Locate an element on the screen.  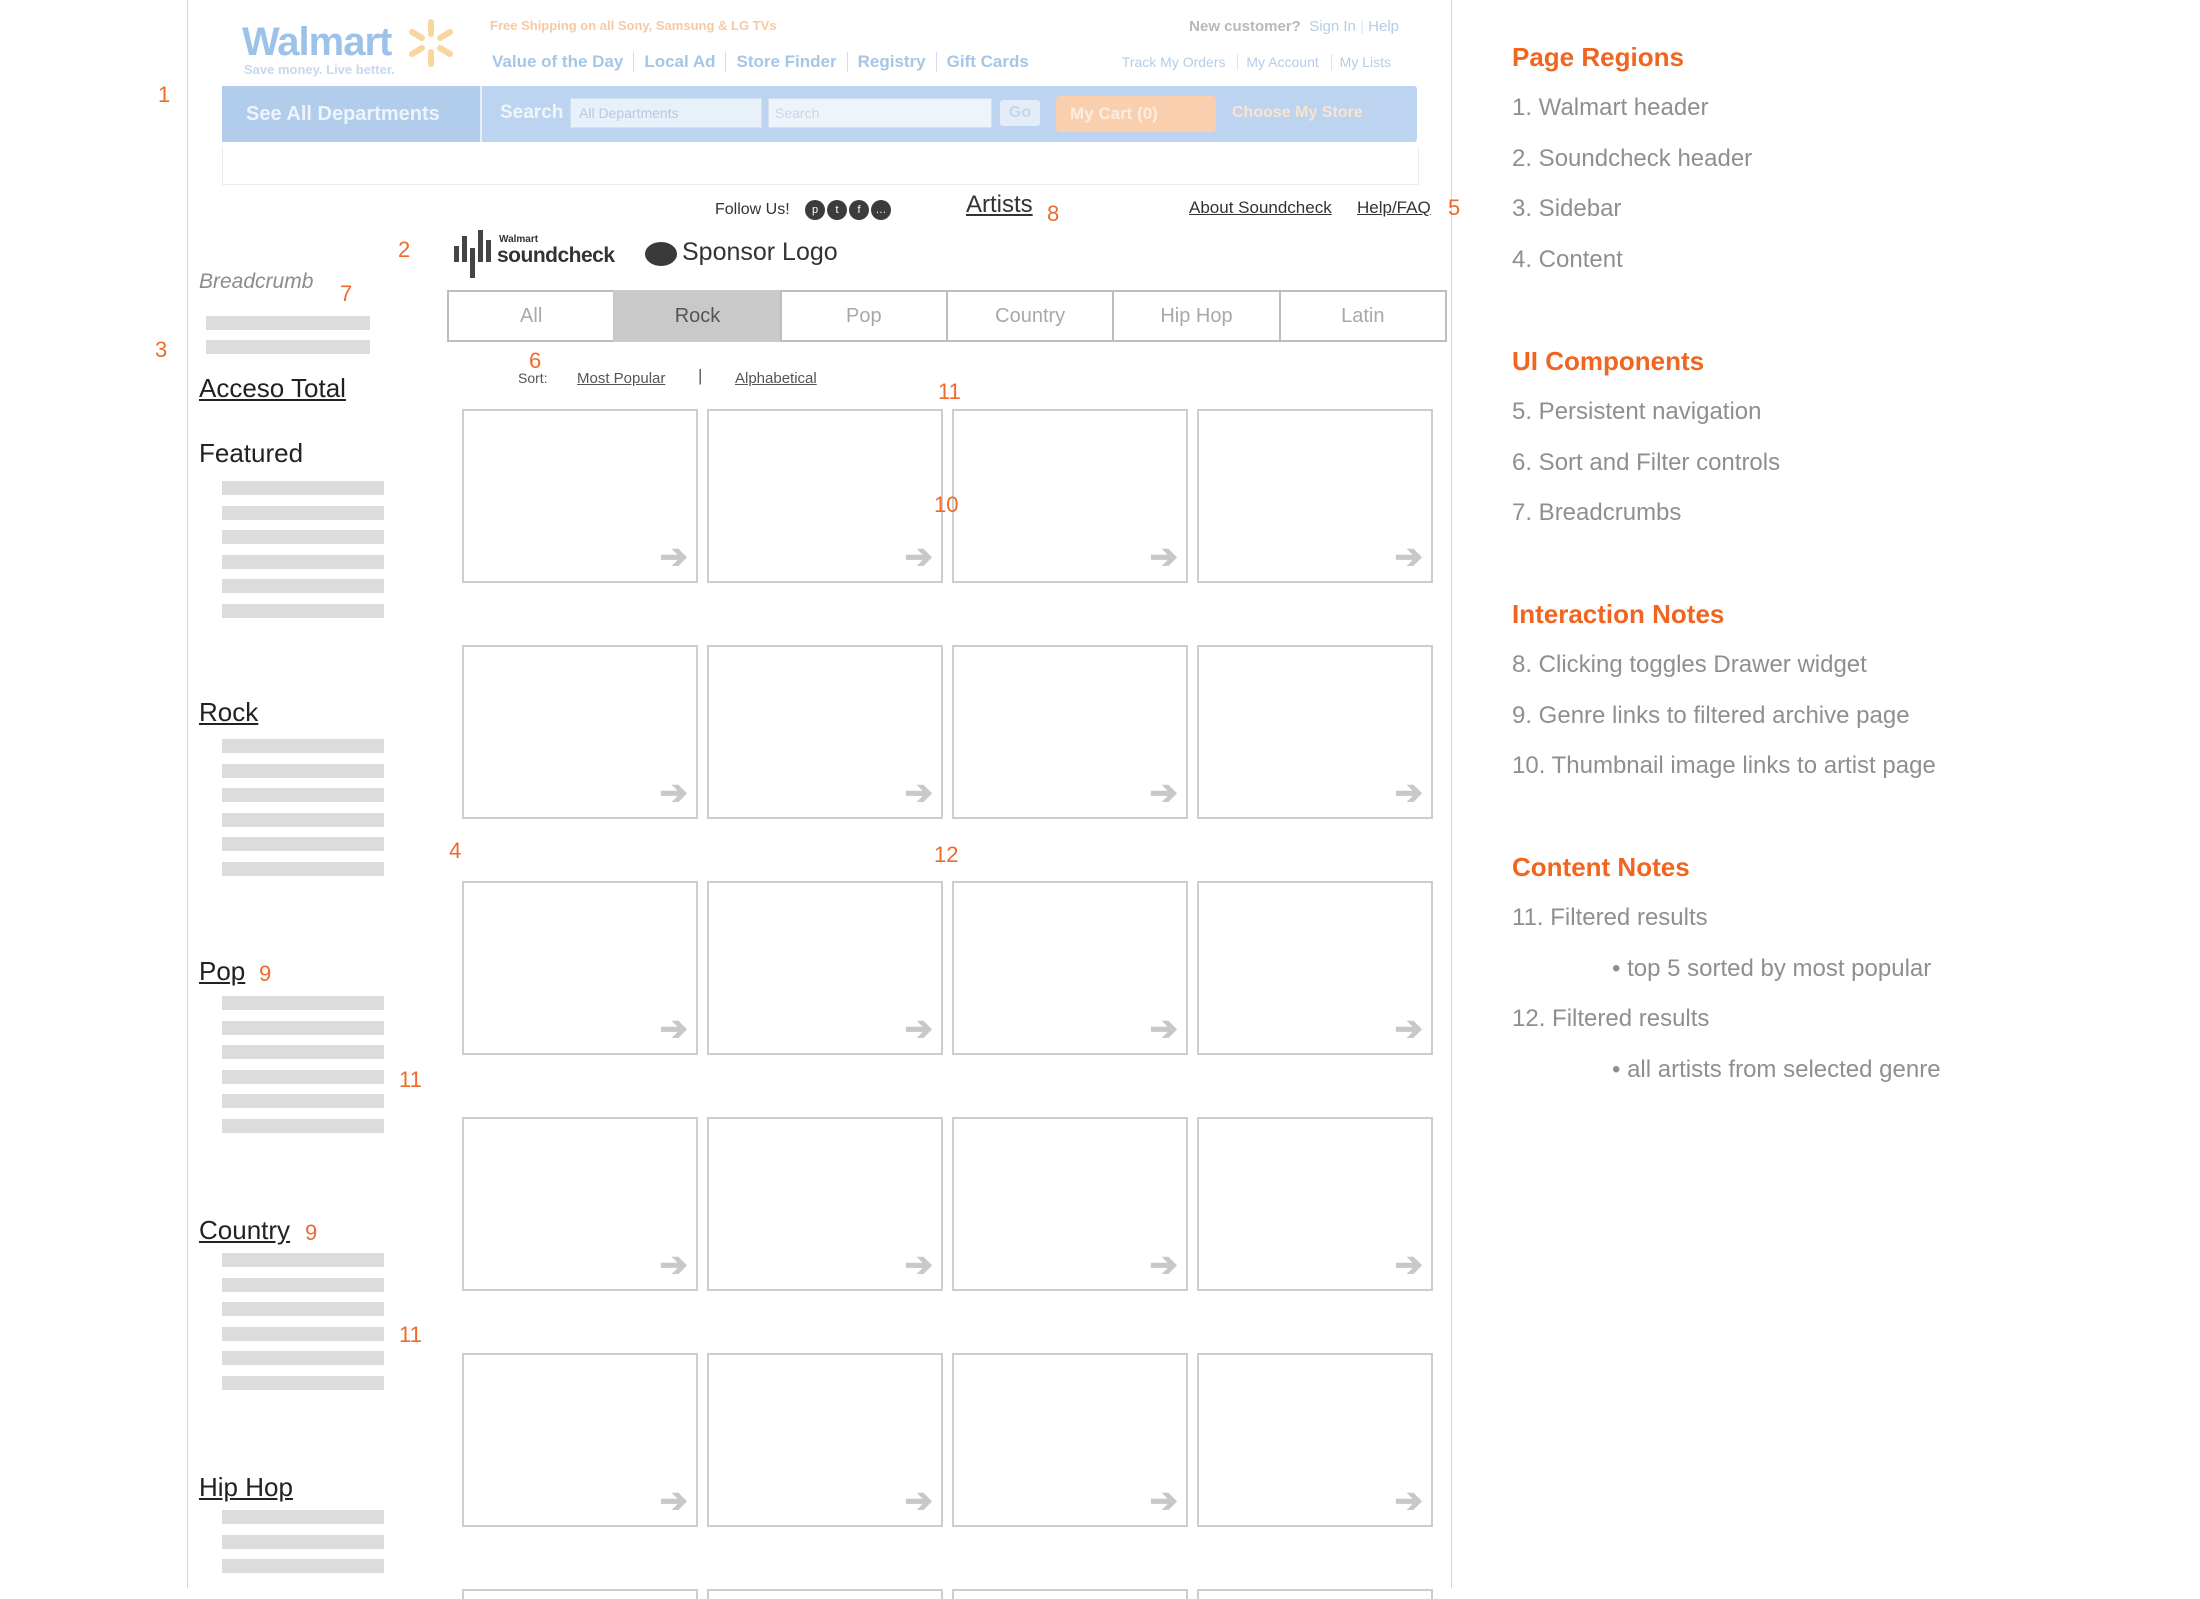
note-item: 8. Clicking toggles Drawer widget is located at coordinates (1689, 664).